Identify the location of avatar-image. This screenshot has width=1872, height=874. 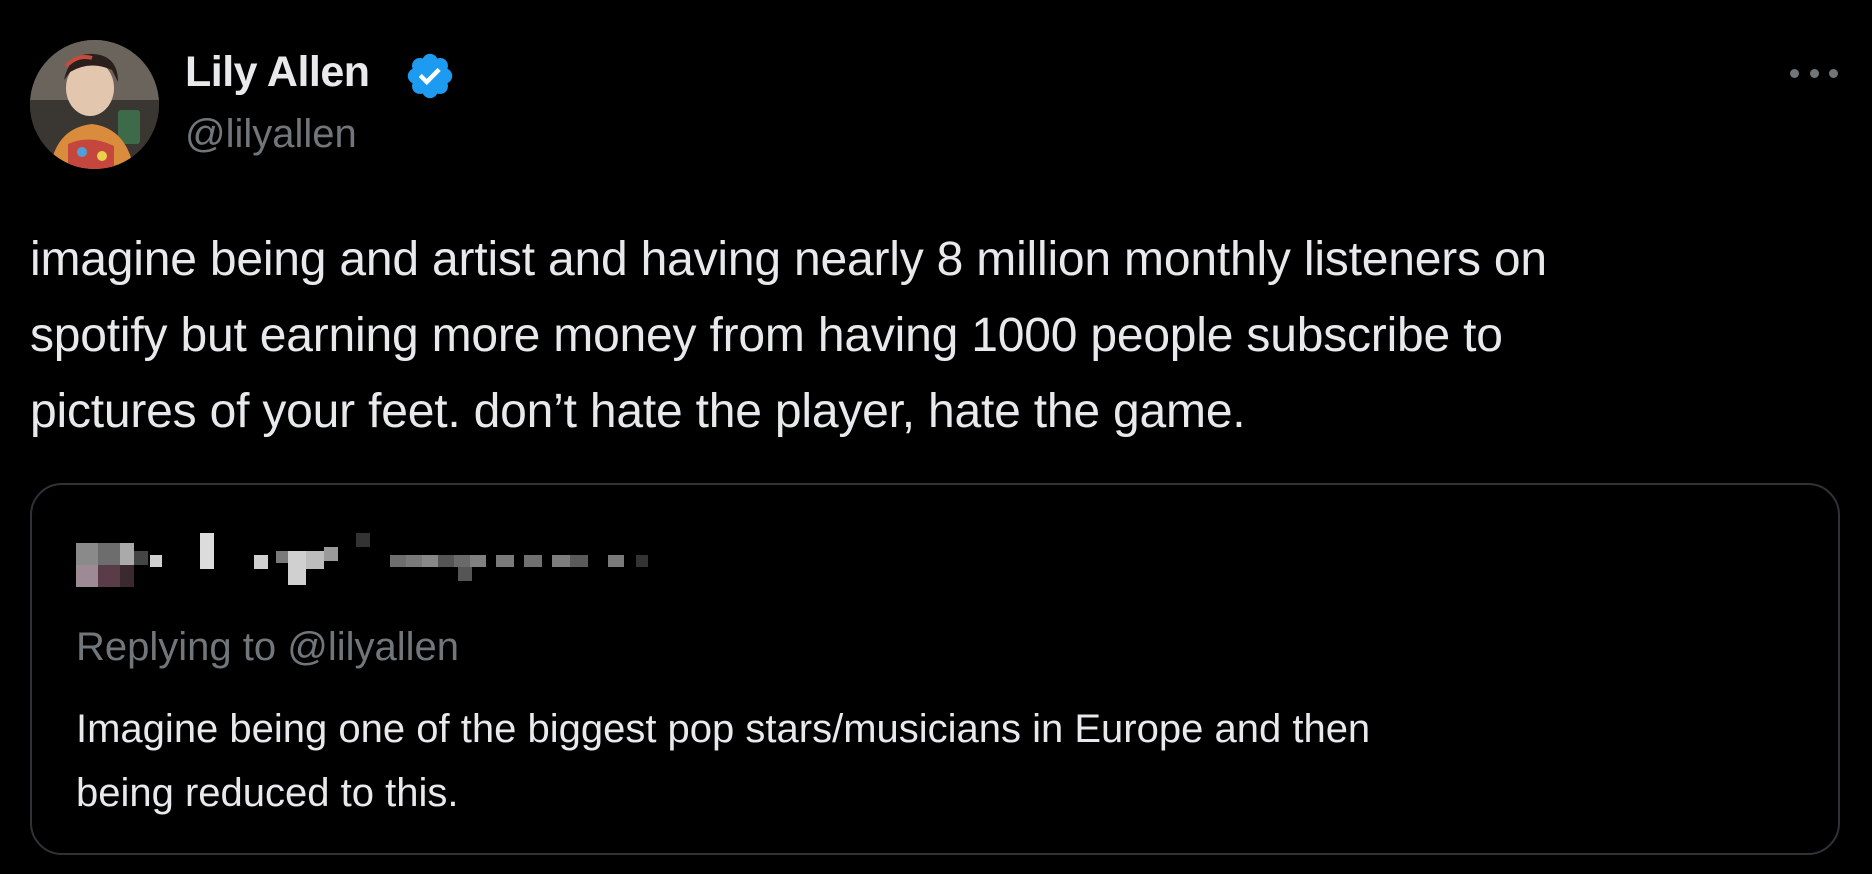
(94, 104).